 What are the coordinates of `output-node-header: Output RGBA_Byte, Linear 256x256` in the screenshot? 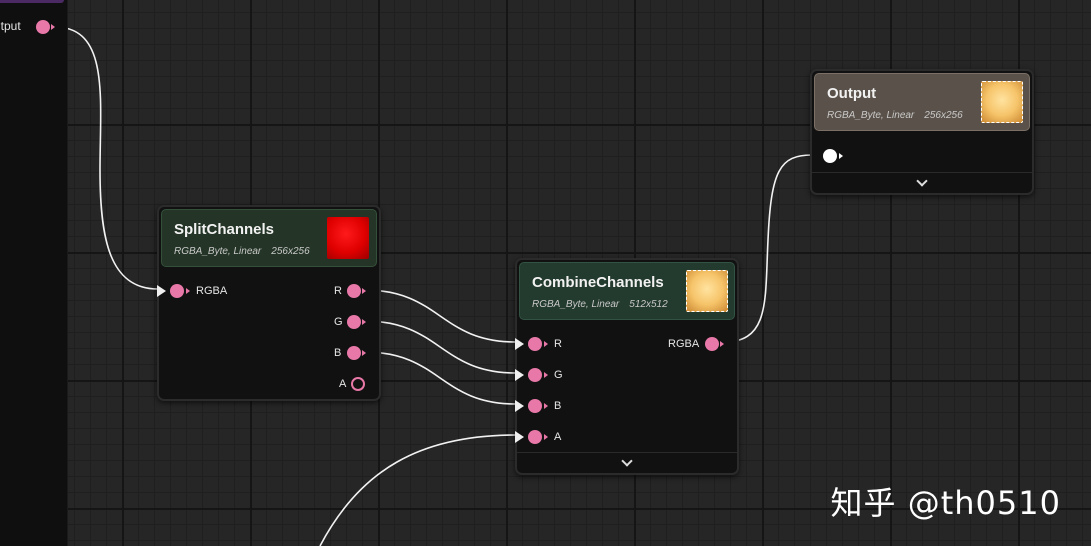 It's located at (922, 102).